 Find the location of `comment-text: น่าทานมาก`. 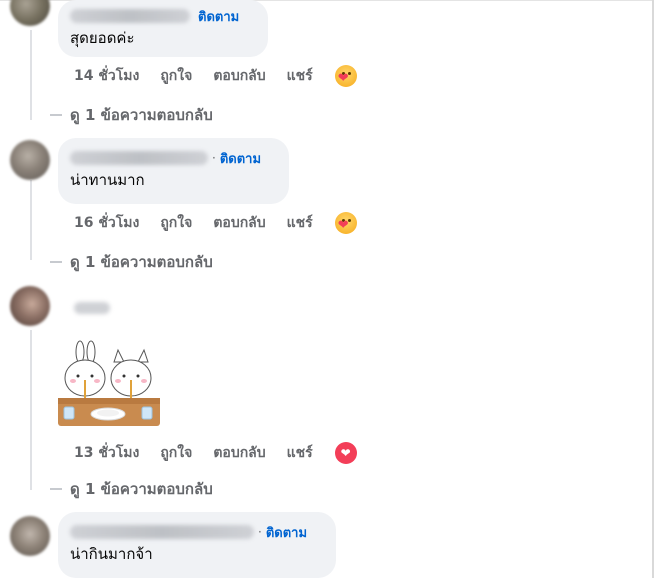

comment-text: น่าทานมาก is located at coordinates (107, 180).